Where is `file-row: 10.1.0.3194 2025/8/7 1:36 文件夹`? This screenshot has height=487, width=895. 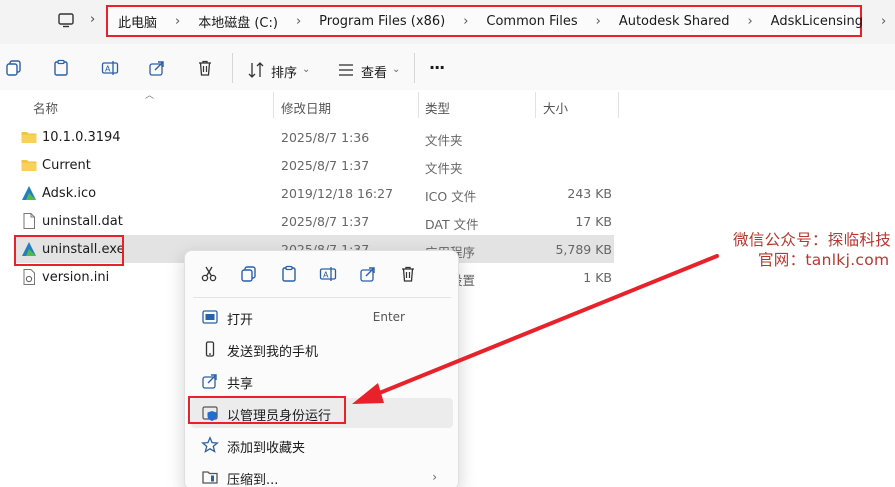 file-row: 10.1.0.3194 2025/8/7 1:36 文件夹 is located at coordinates (314, 137).